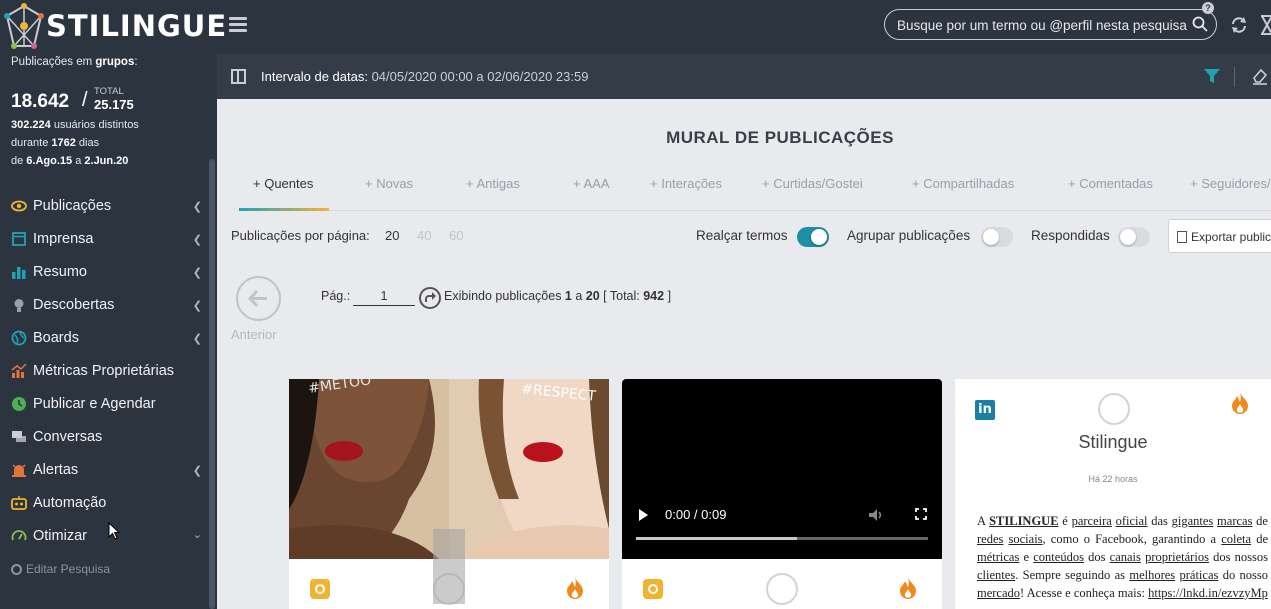 The width and height of the screenshot is (1271, 609). Describe the element at coordinates (1219, 236) in the screenshot. I see `export-button: Exportar public` at that location.